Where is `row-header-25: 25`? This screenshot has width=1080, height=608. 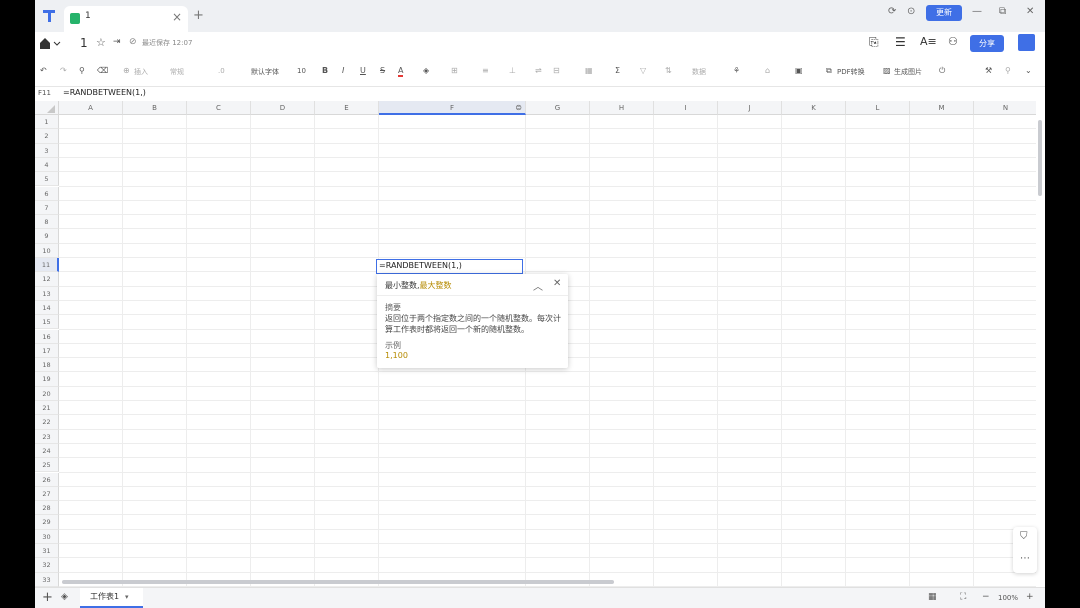 row-header-25: 25 is located at coordinates (47, 465).